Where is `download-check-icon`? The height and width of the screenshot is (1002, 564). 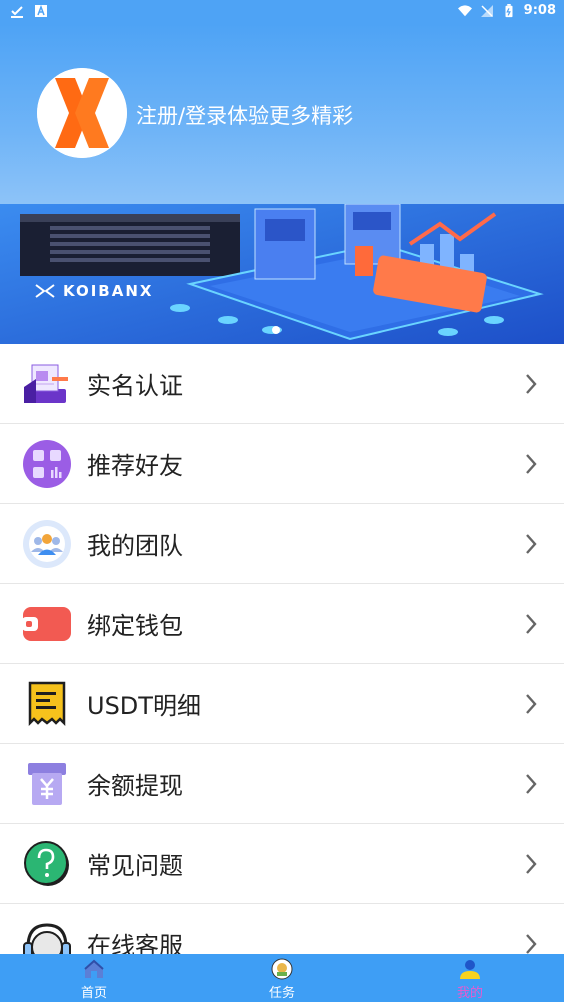 download-check-icon is located at coordinates (17, 12).